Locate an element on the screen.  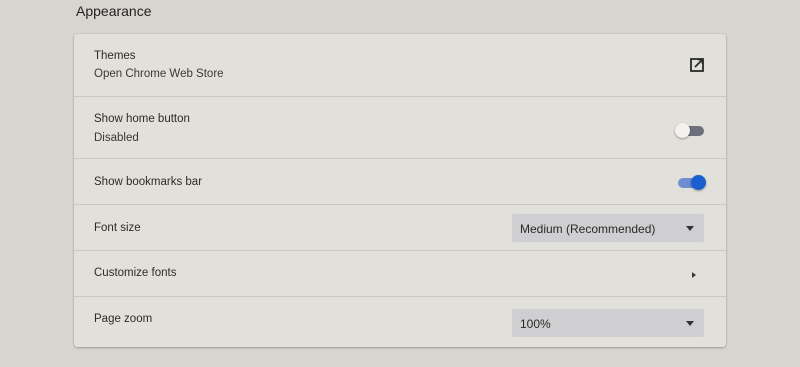
bookmarks-bar-label: Show bookmarks bar is located at coordinates (148, 182).